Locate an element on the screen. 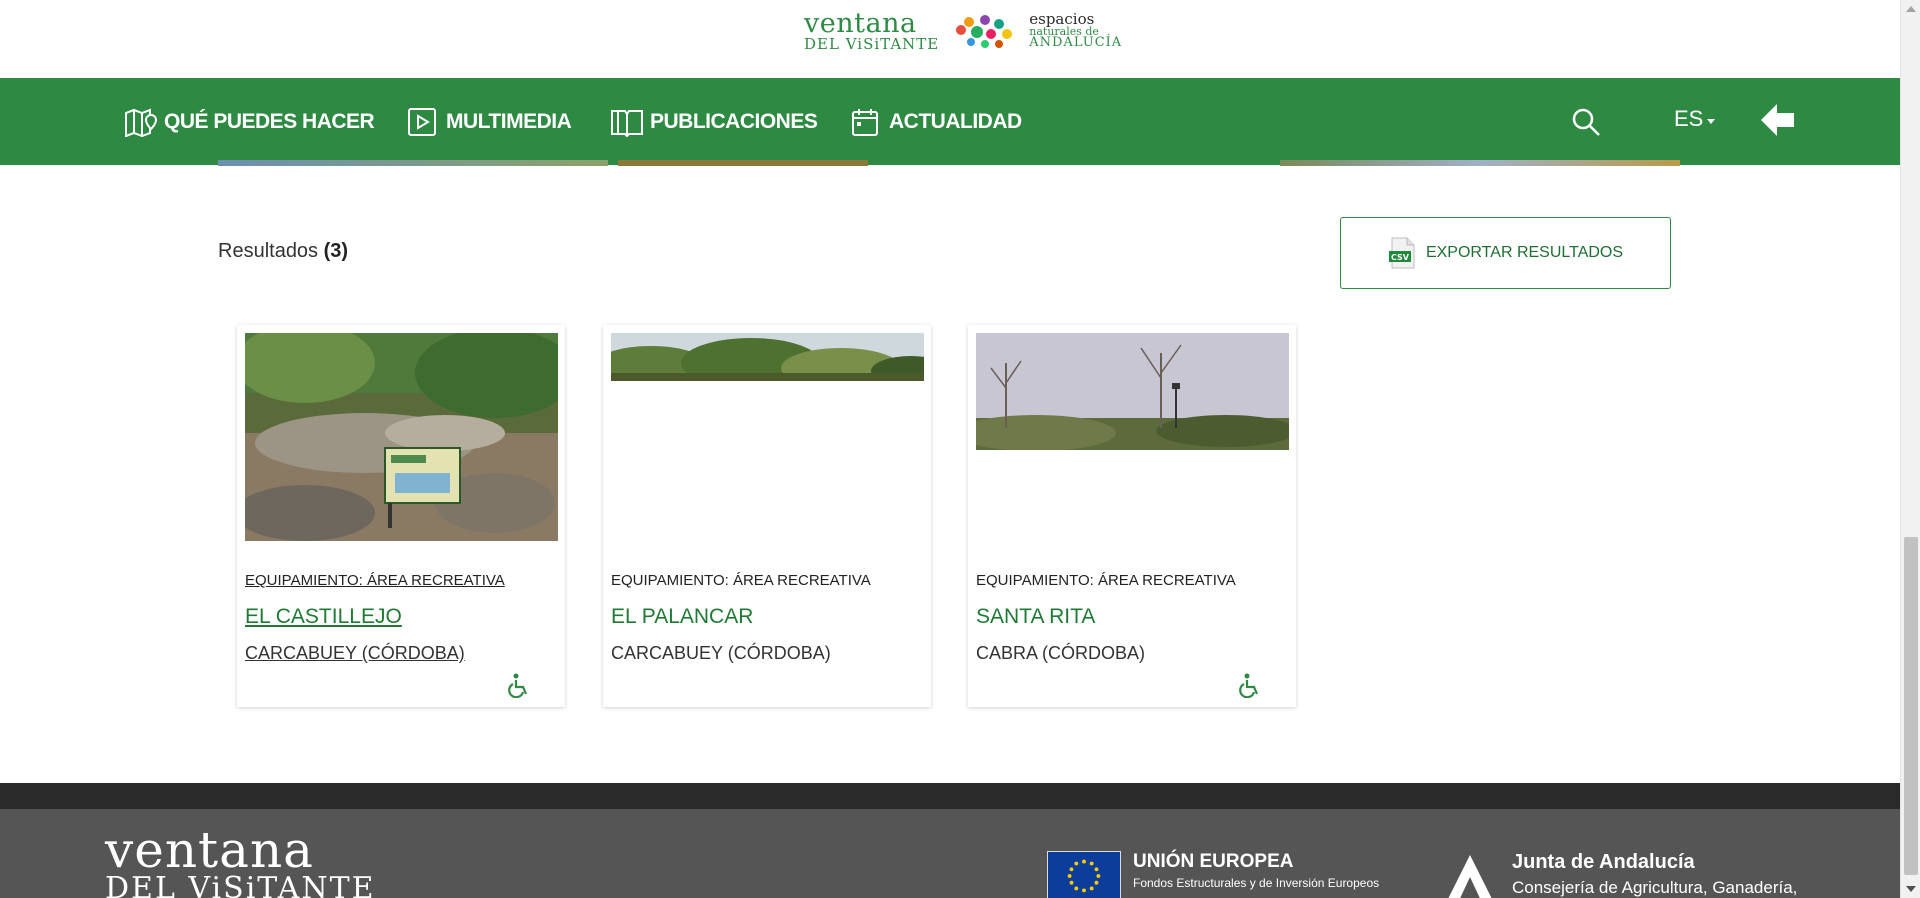 The width and height of the screenshot is (1920, 898). results-count-number: (3) is located at coordinates (336, 251).